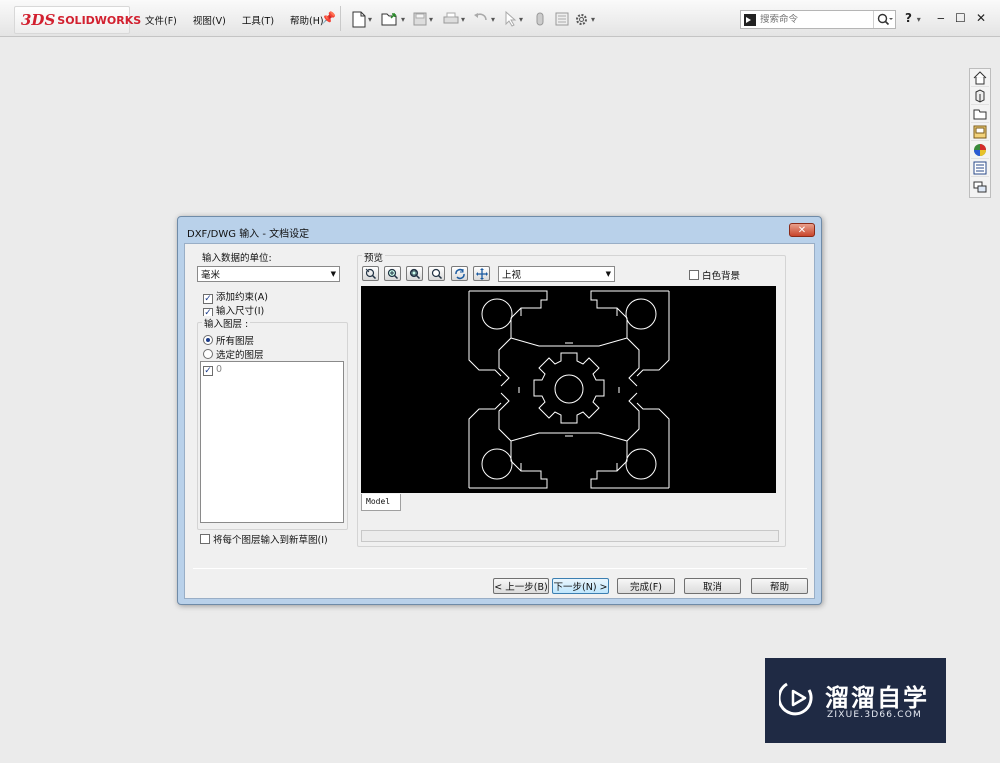 Image resolution: width=1000 pixels, height=763 pixels. Describe the element at coordinates (268, 274) in the screenshot. I see `units-select: 毫米 ▼` at that location.